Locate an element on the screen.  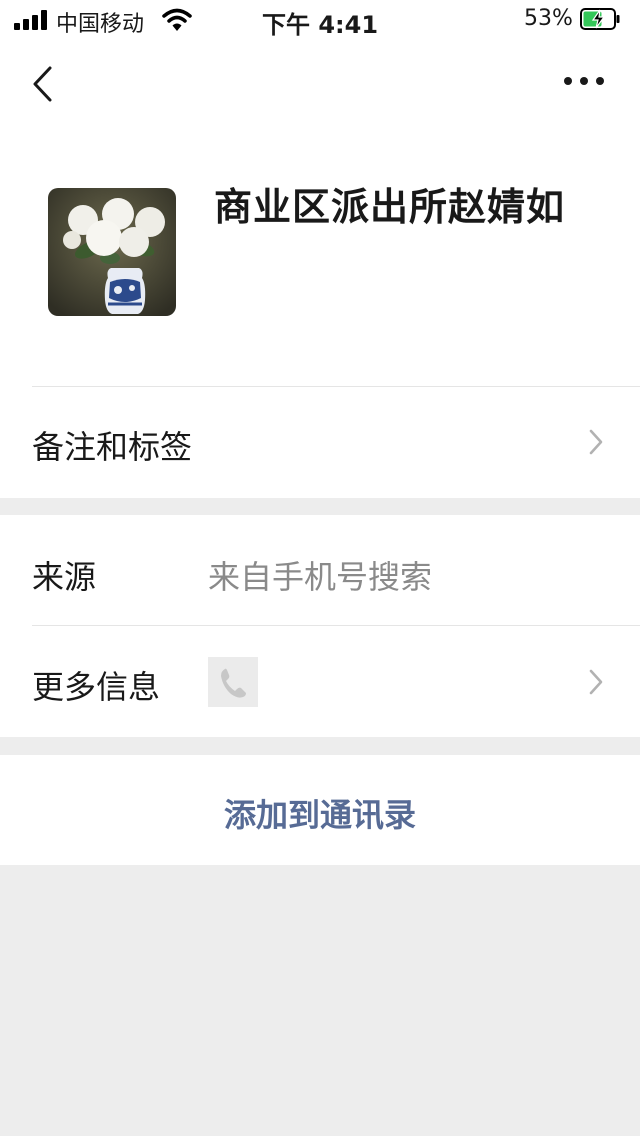
battery-percent: 53% is located at coordinates (548, 18).